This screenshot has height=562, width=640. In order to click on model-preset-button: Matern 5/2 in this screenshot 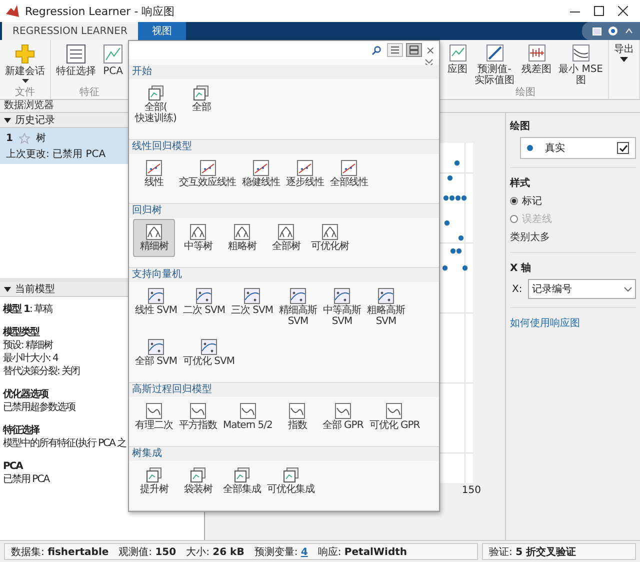, I will do `click(247, 417)`.